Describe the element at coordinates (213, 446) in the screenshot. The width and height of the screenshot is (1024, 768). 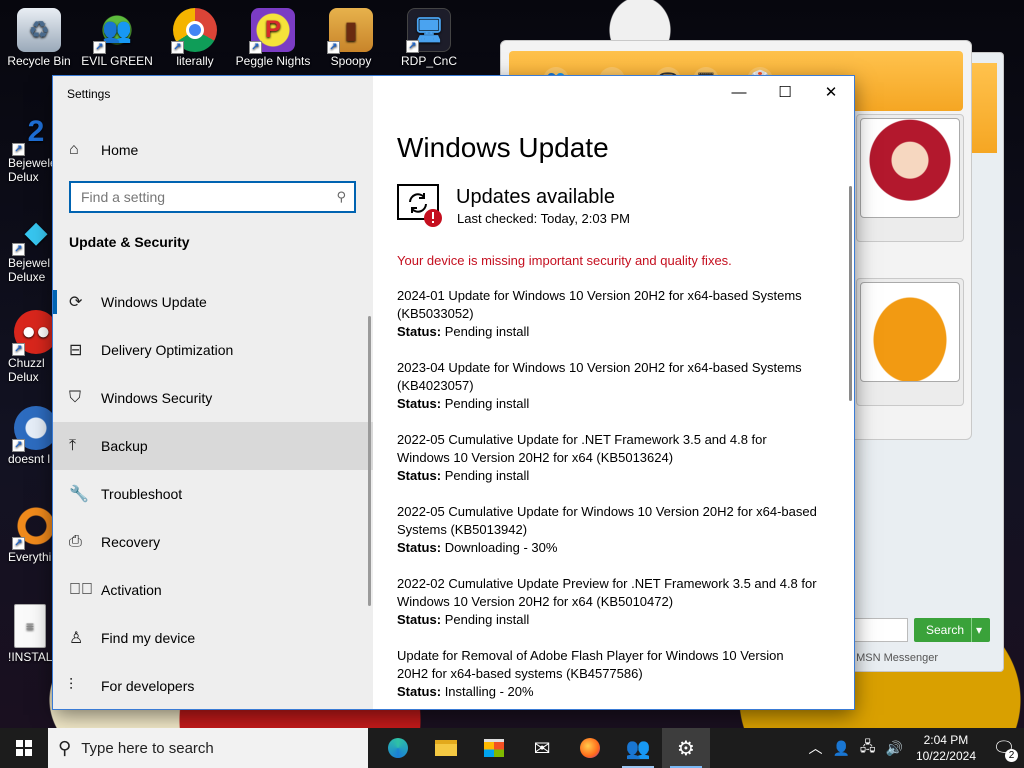
I see `nav-backup: ⤒ Backup` at that location.